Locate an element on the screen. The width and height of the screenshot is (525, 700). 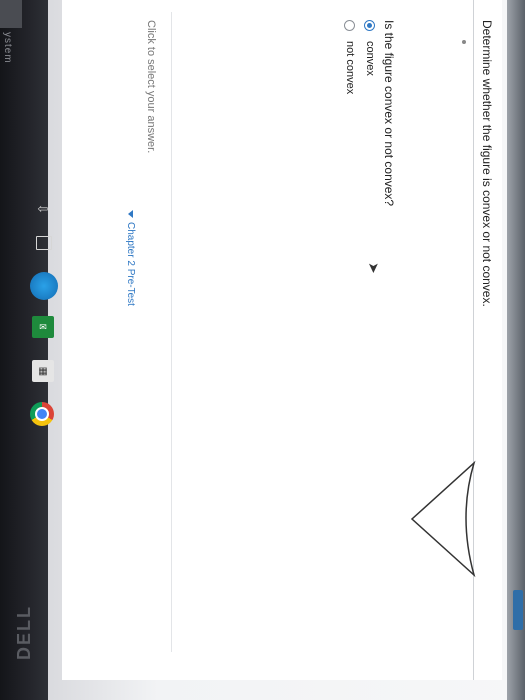
option-not-convex: not convex is located at coordinates (350, 57).